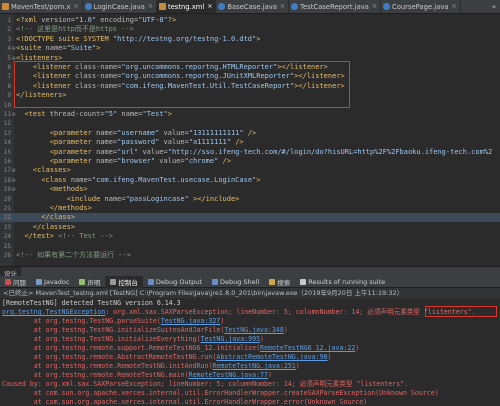 Image resolution: width=500 pixels, height=406 pixels. Describe the element at coordinates (124, 281) in the screenshot. I see `panel-tab: 控制台` at that location.